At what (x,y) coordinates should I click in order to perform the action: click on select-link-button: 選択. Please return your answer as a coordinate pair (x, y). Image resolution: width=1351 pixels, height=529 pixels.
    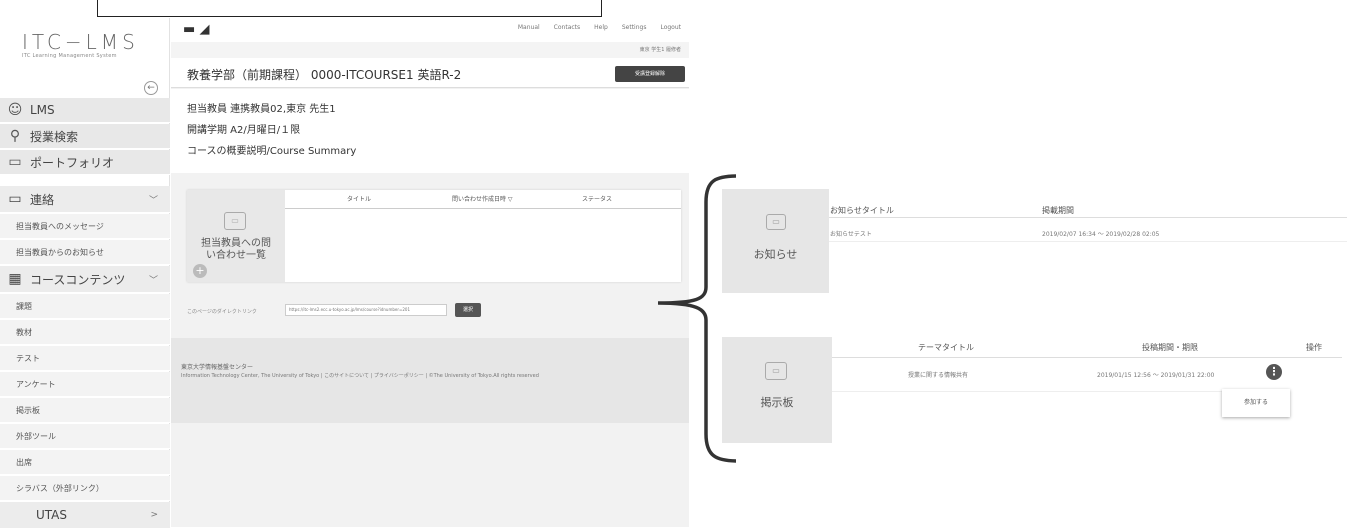
    Looking at the image, I should click on (468, 310).